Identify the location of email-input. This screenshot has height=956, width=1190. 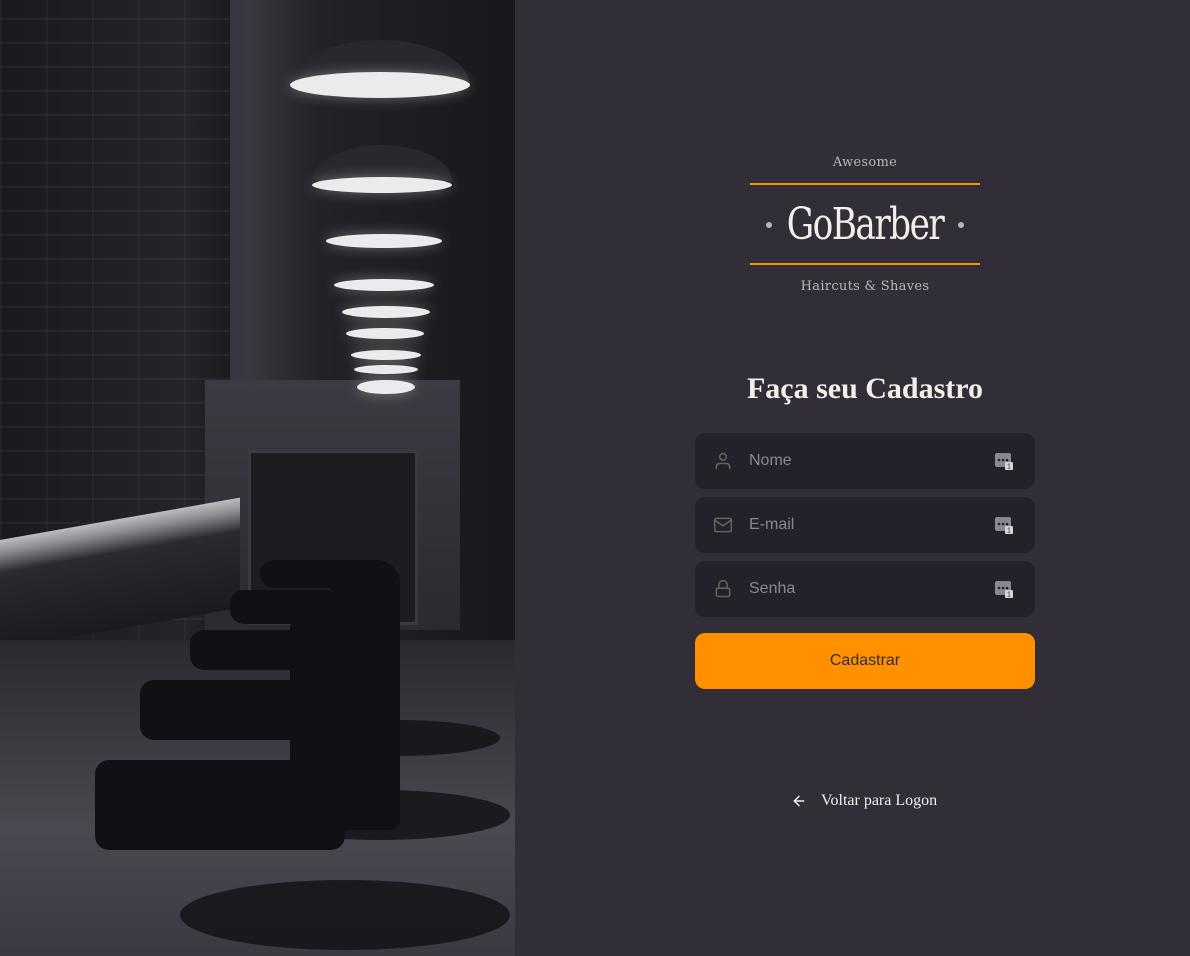
(859, 525).